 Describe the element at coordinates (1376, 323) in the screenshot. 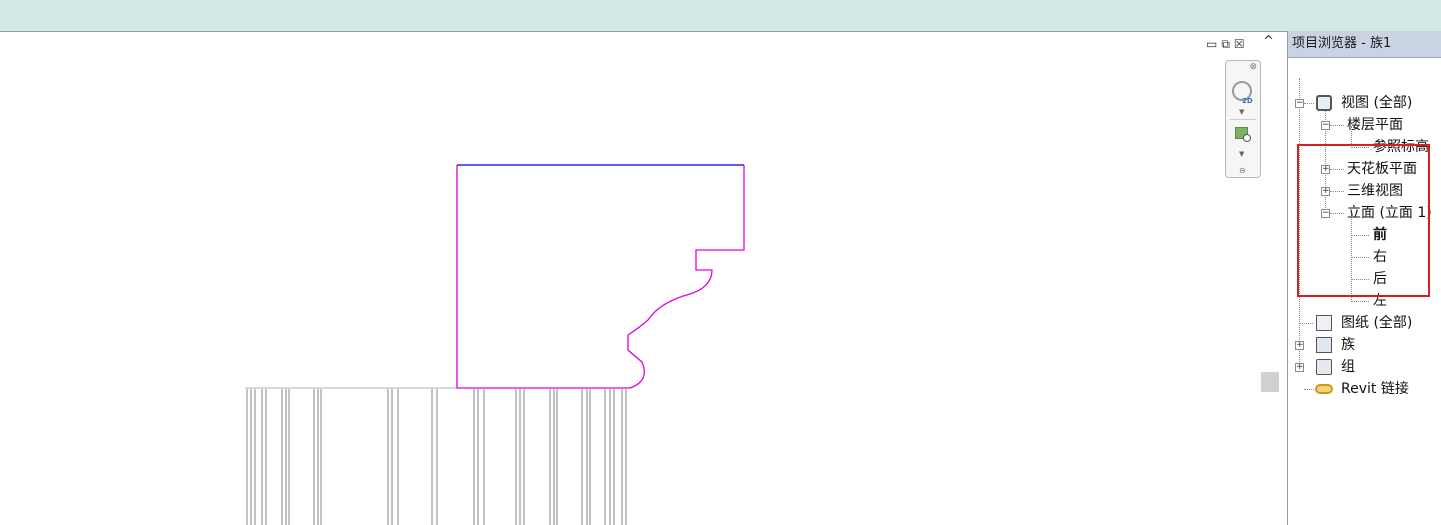

I see `tree-item-sheets: 图纸 (全部)` at that location.